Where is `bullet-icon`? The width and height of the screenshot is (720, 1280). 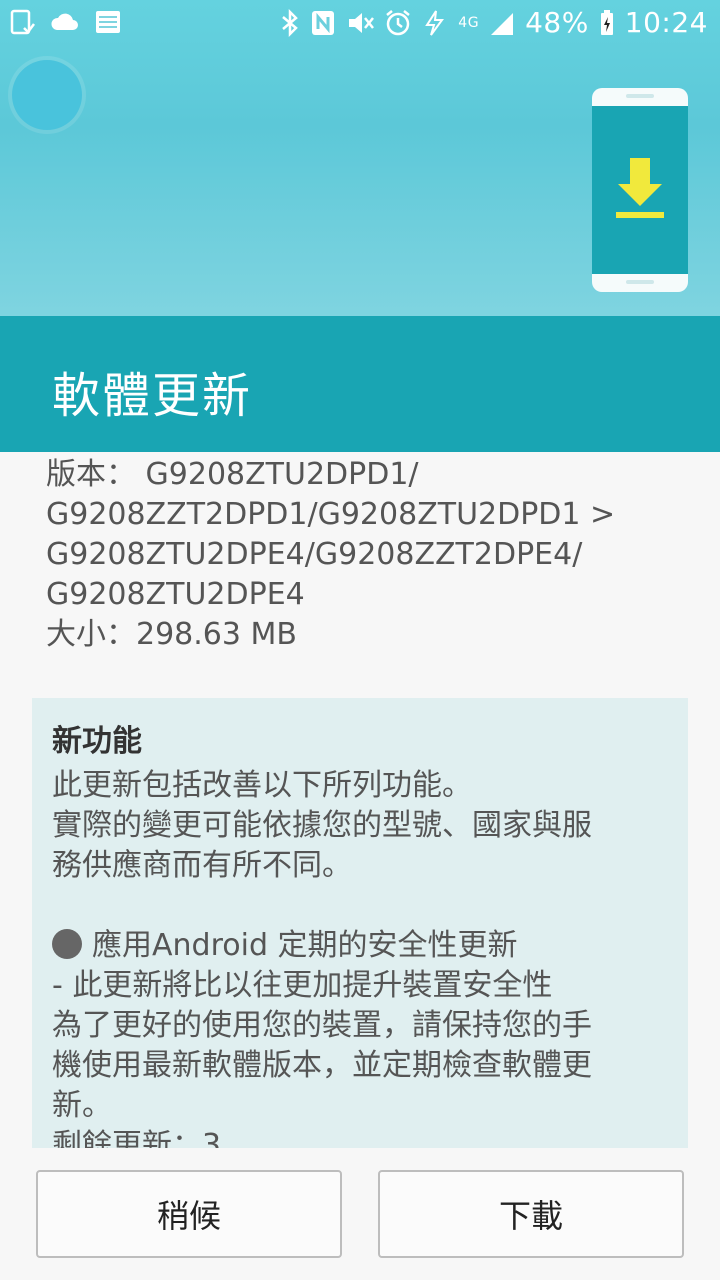 bullet-icon is located at coordinates (67, 944).